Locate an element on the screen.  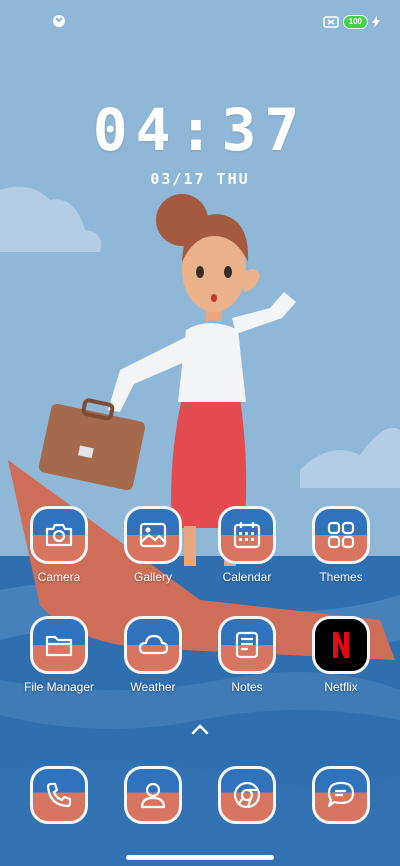
status-bar: 100 is located at coordinates (200, 22).